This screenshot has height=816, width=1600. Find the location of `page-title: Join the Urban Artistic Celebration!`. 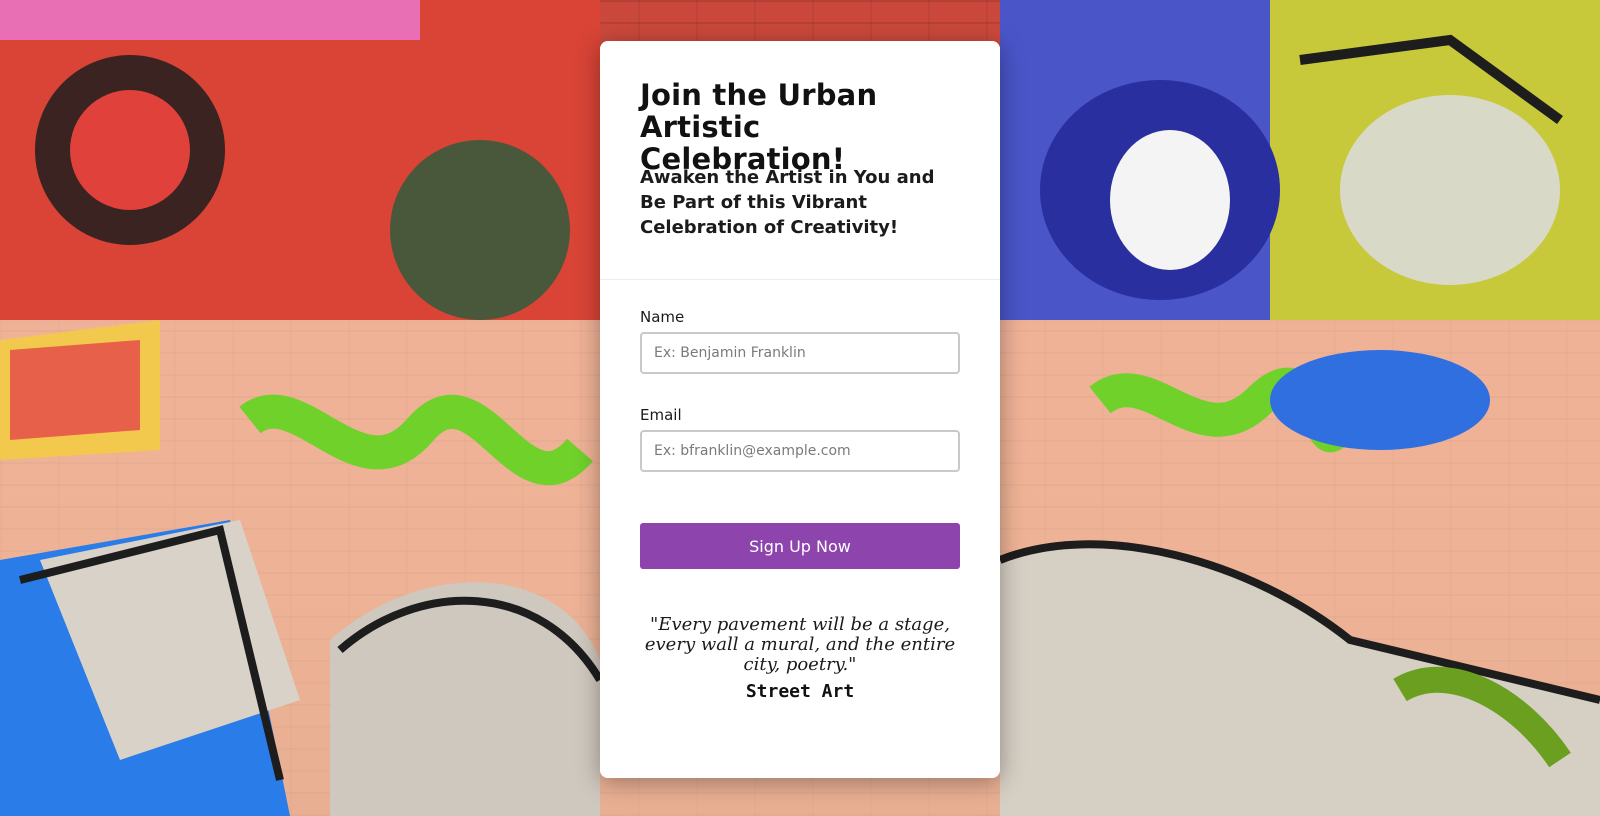

page-title: Join the Urban Artistic Celebration! is located at coordinates (759, 127).